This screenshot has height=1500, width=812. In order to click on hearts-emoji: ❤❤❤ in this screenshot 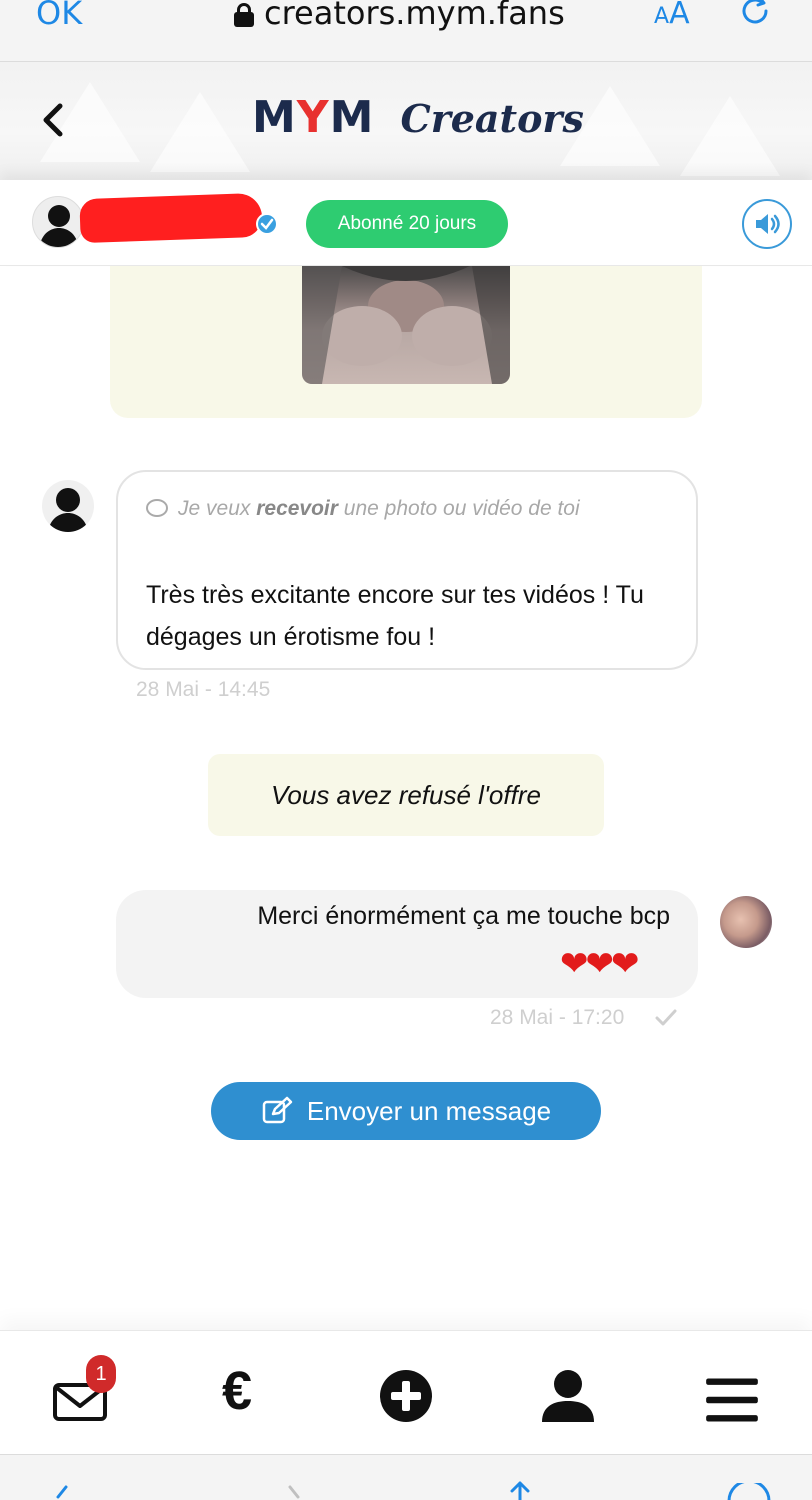, I will do `click(599, 964)`.